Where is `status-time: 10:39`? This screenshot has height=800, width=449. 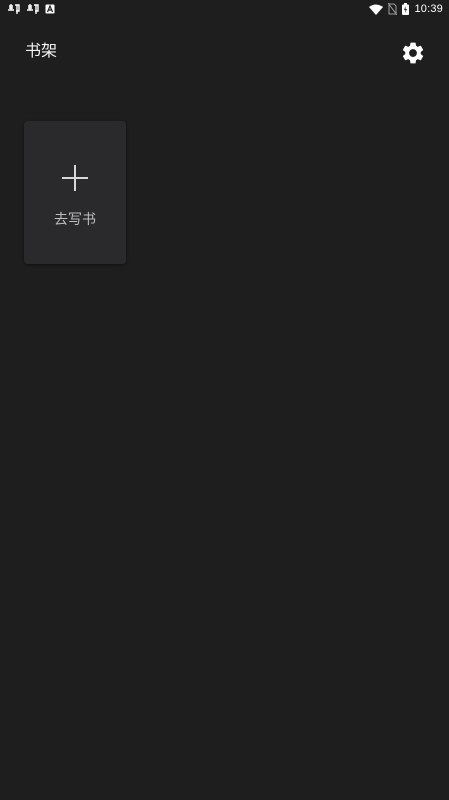 status-time: 10:39 is located at coordinates (428, 9).